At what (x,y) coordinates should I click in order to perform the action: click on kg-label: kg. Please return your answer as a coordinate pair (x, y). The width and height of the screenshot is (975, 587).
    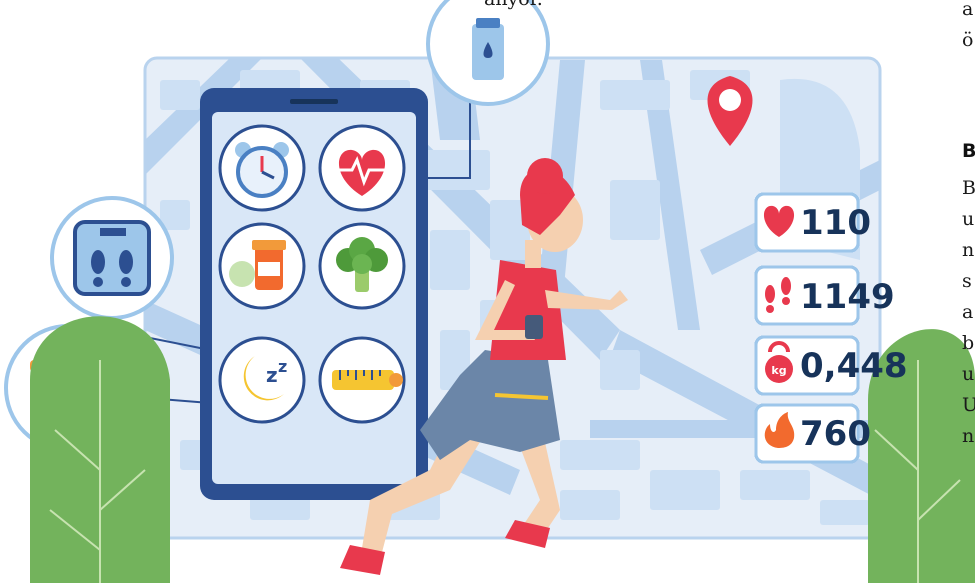
    Looking at the image, I should click on (778, 370).